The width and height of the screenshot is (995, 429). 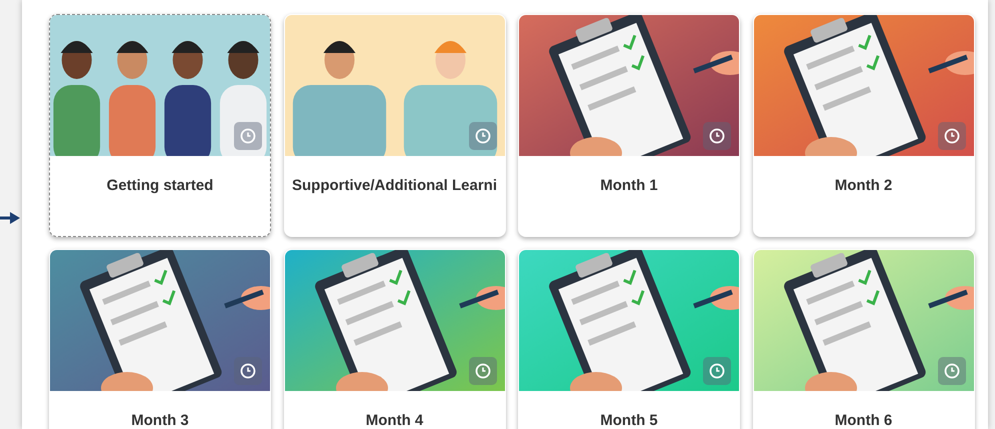 What do you see at coordinates (10, 217) in the screenshot?
I see `arrow-icon` at bounding box center [10, 217].